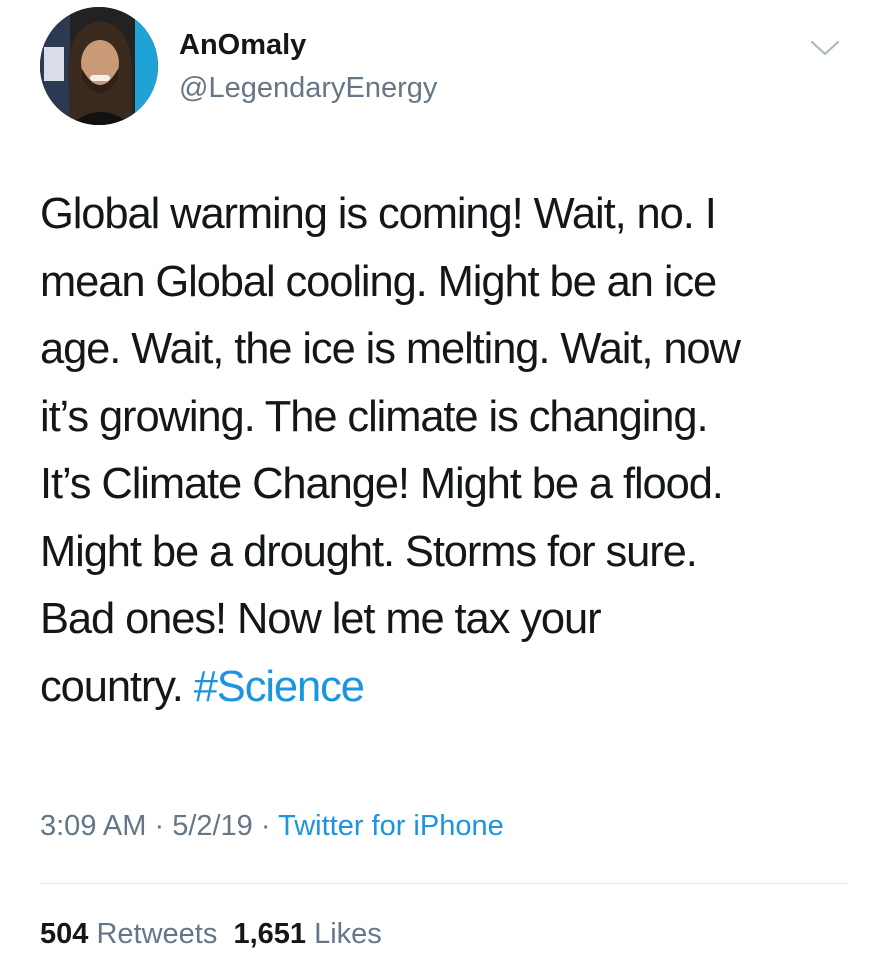  Describe the element at coordinates (390, 349) in the screenshot. I see `tweet-text-line: age. Wait, the ice is melting. Wait, now` at that location.